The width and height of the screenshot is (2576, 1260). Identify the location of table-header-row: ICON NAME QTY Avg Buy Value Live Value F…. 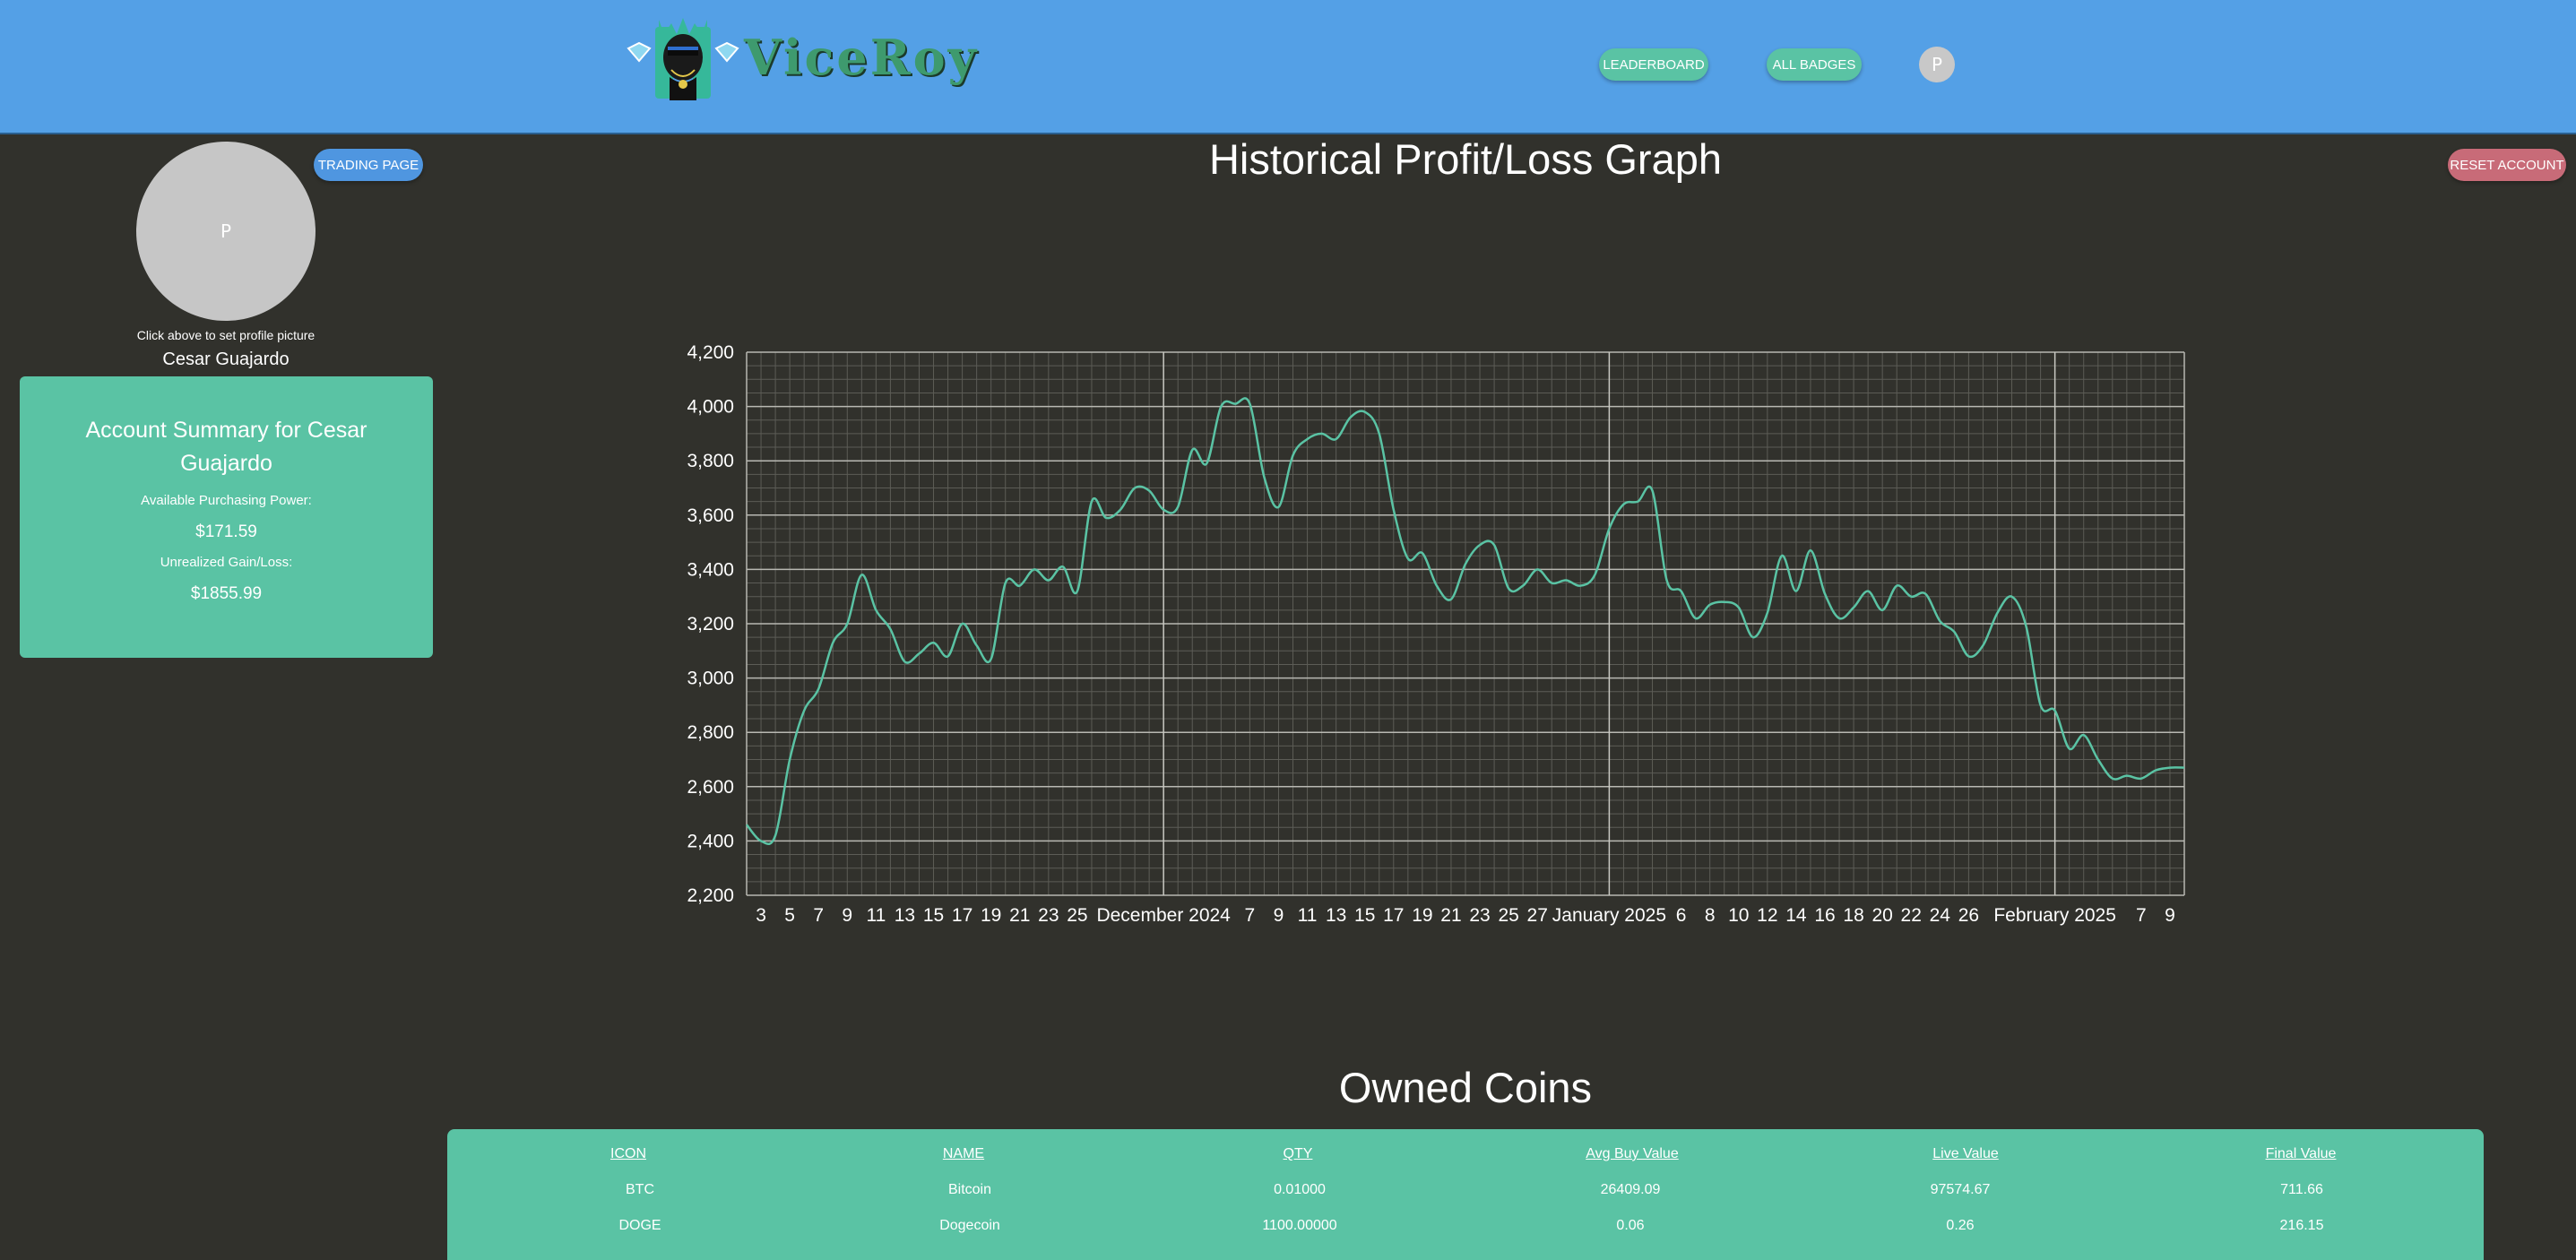
(1465, 1154).